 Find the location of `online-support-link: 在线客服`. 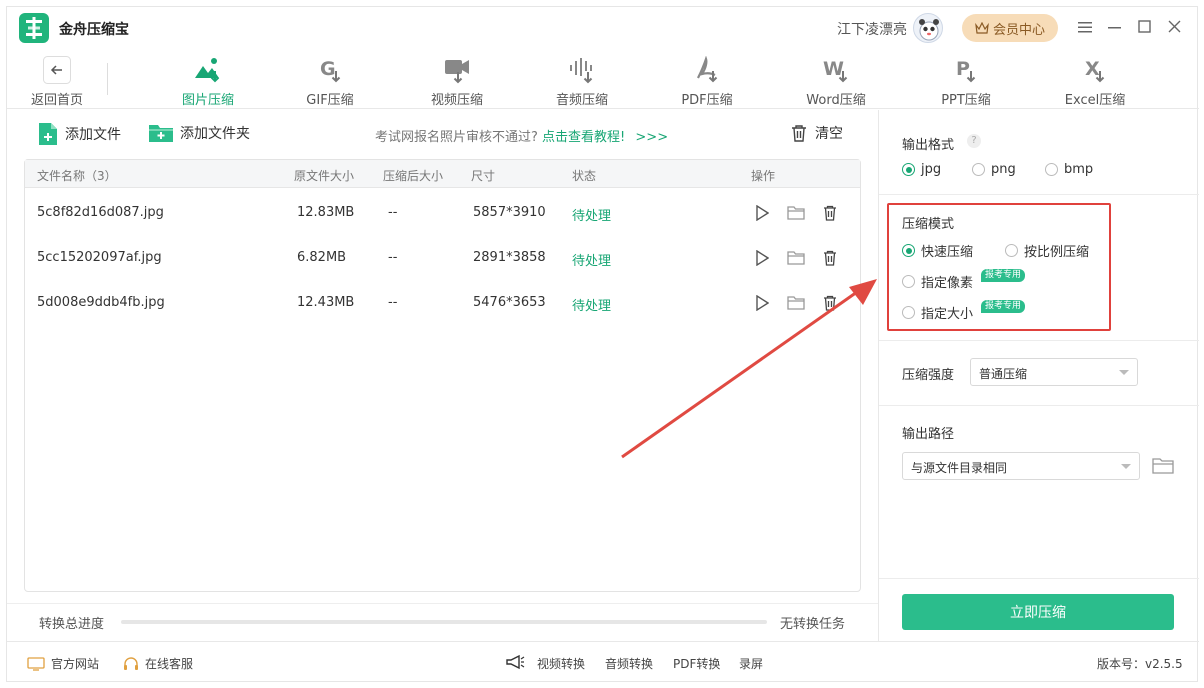

online-support-link: 在线客服 is located at coordinates (158, 663).